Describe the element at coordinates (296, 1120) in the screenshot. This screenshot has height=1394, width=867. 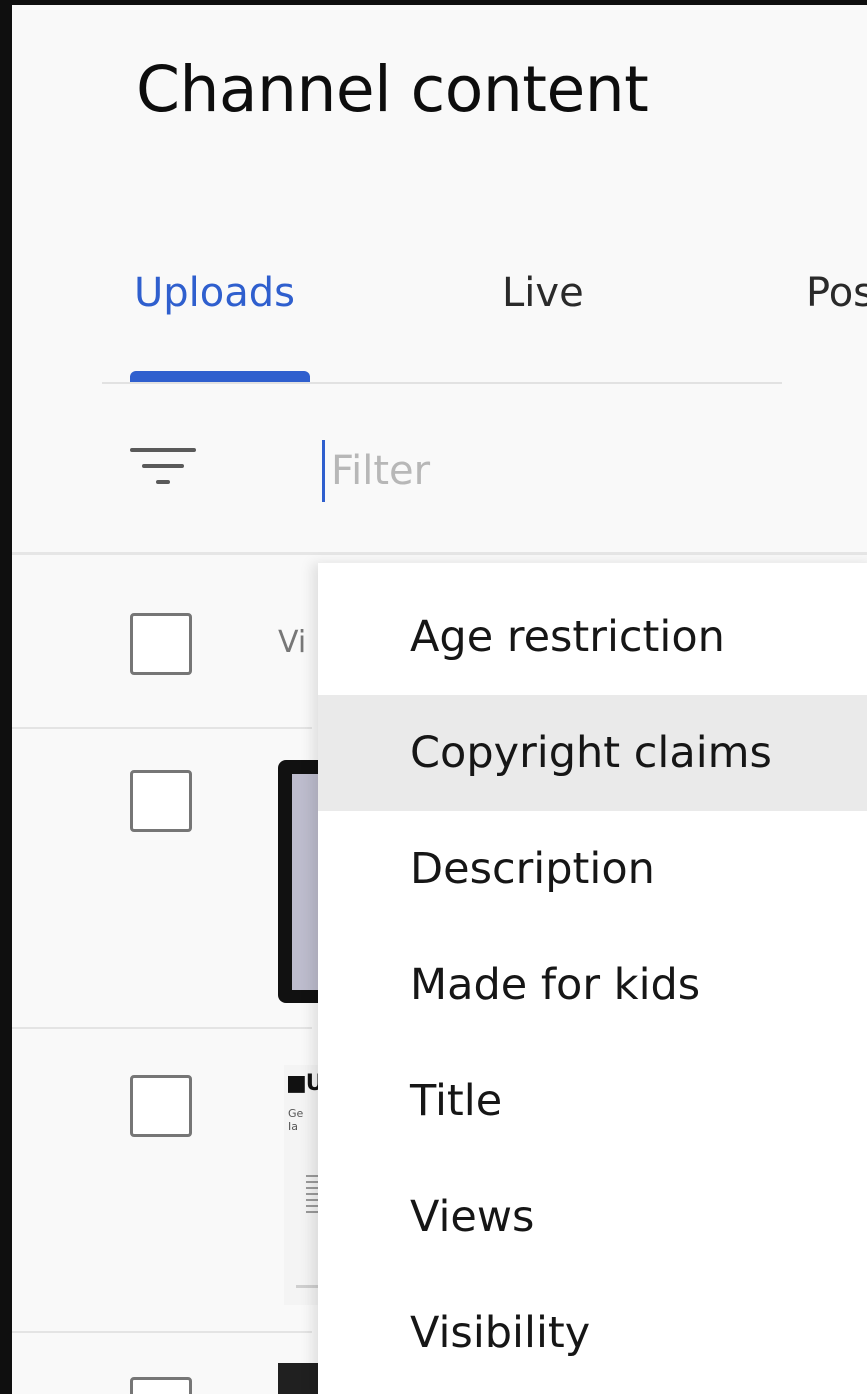
I see `thumbnail-text: Ge Ia` at that location.